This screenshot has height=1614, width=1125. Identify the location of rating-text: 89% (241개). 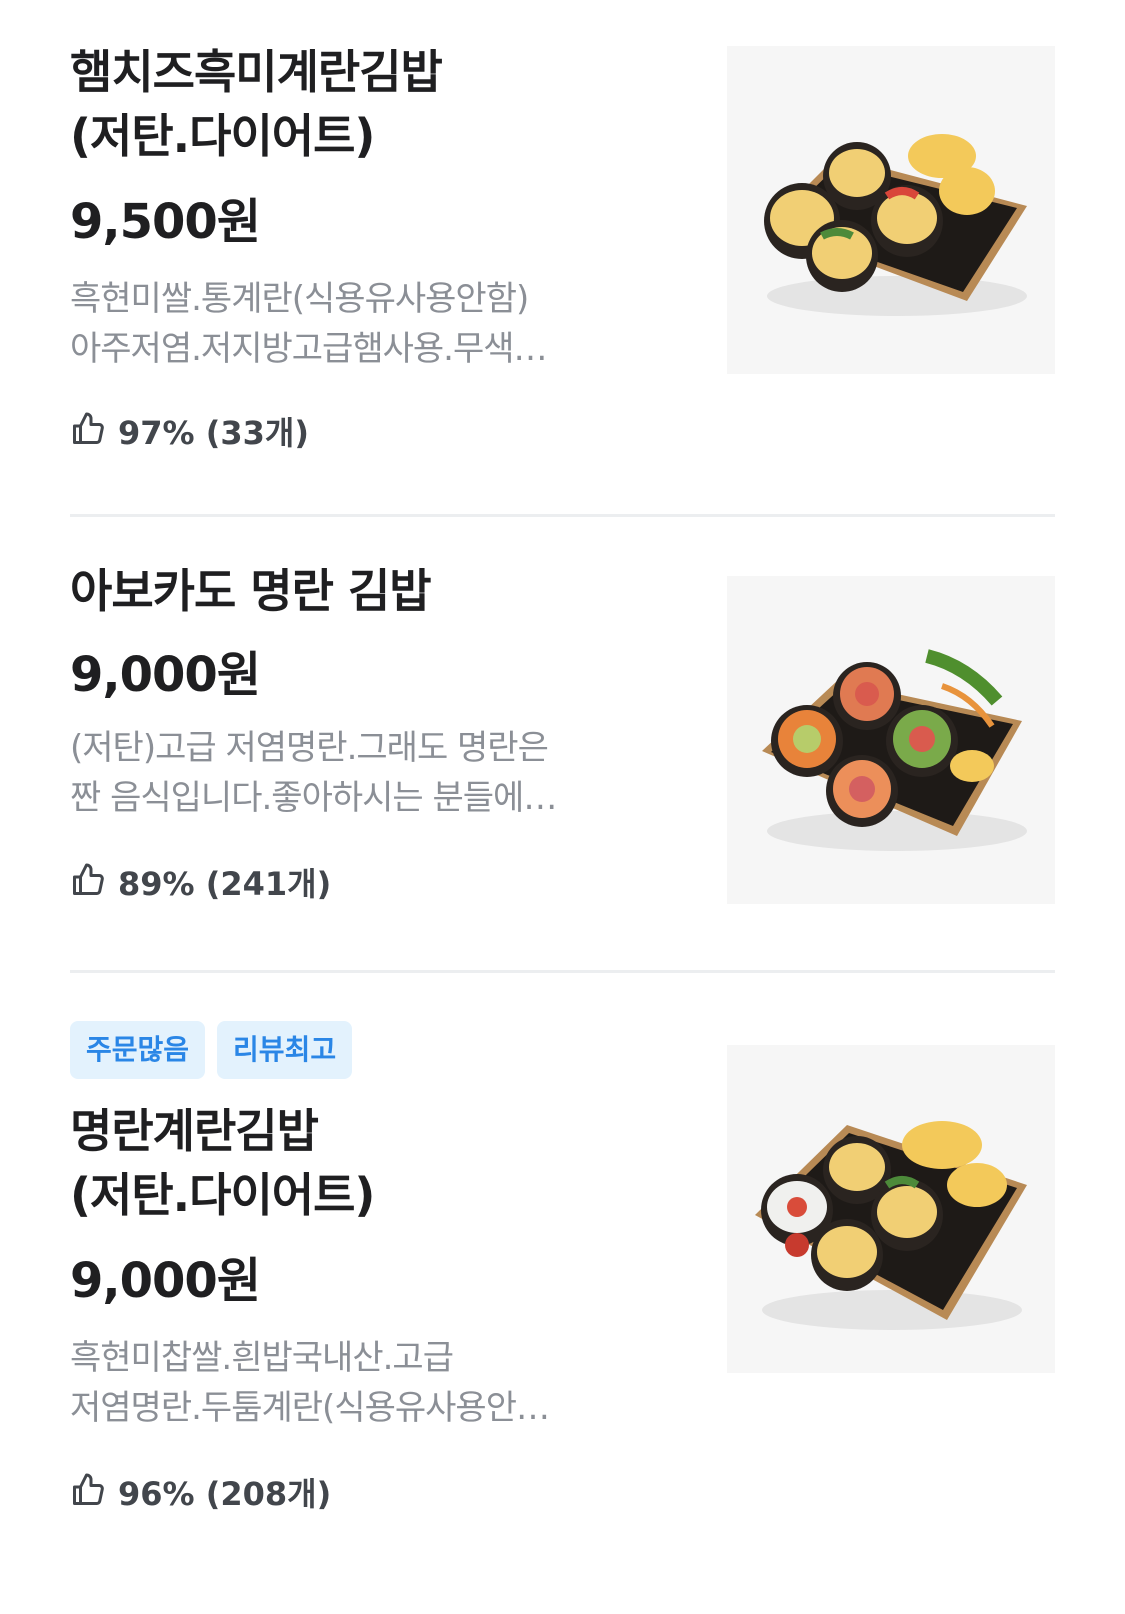
(225, 884).